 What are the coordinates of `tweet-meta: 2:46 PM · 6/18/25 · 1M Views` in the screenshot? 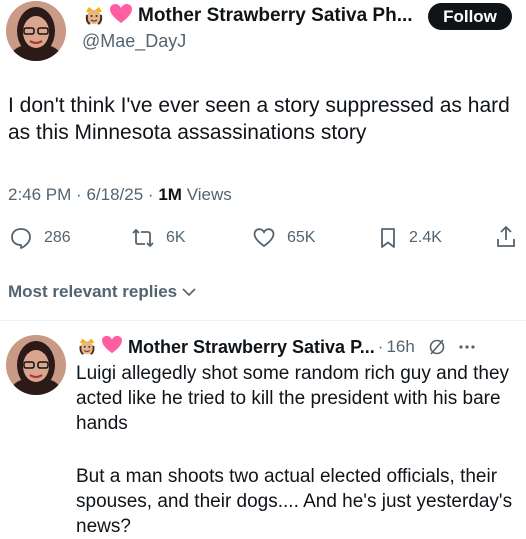 It's located at (120, 195).